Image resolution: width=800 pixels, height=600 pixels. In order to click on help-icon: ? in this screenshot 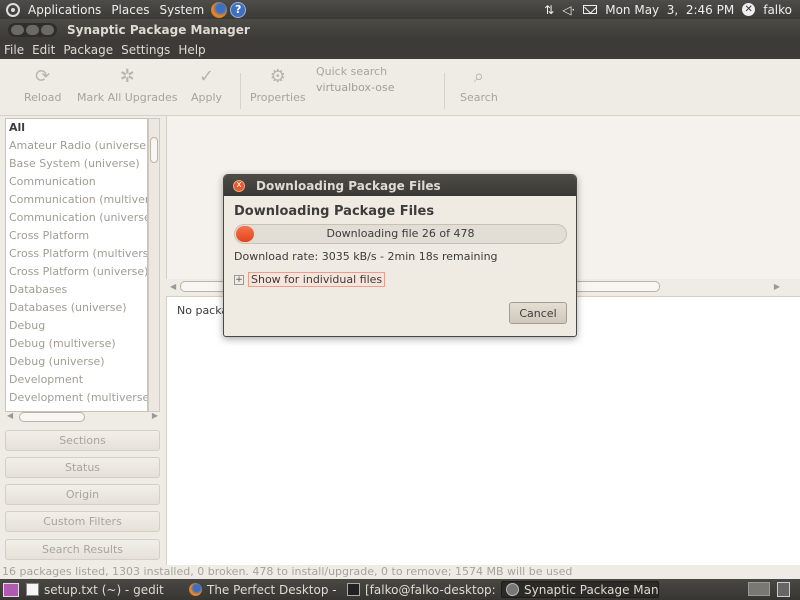, I will do `click(238, 9)`.